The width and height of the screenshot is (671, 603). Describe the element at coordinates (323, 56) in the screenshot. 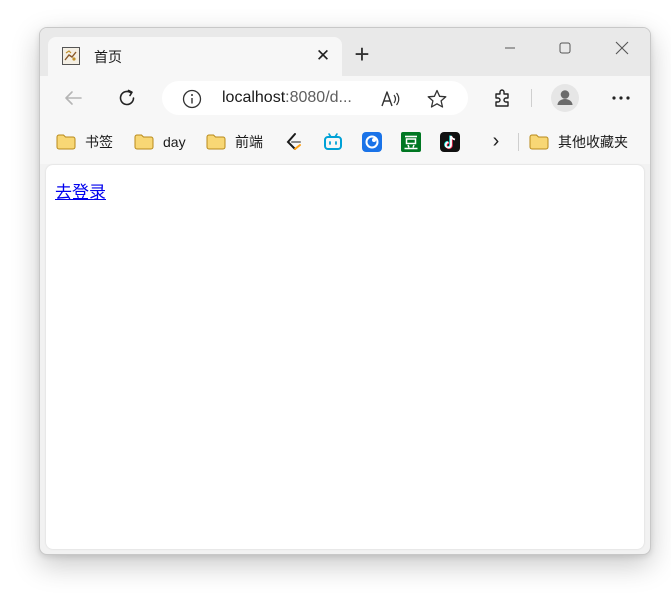

I see `tab-close-icon: ✕` at that location.